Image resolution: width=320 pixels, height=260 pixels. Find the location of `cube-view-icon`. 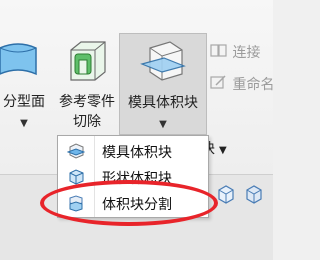

cube-view-icon is located at coordinates (226, 194).